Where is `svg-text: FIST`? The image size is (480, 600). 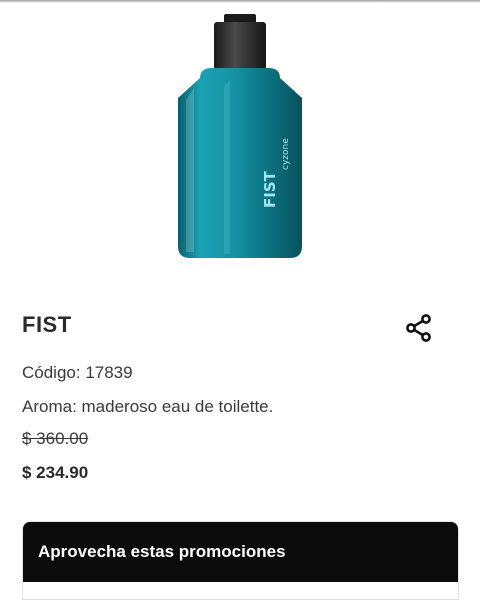 svg-text: FIST is located at coordinates (270, 189).